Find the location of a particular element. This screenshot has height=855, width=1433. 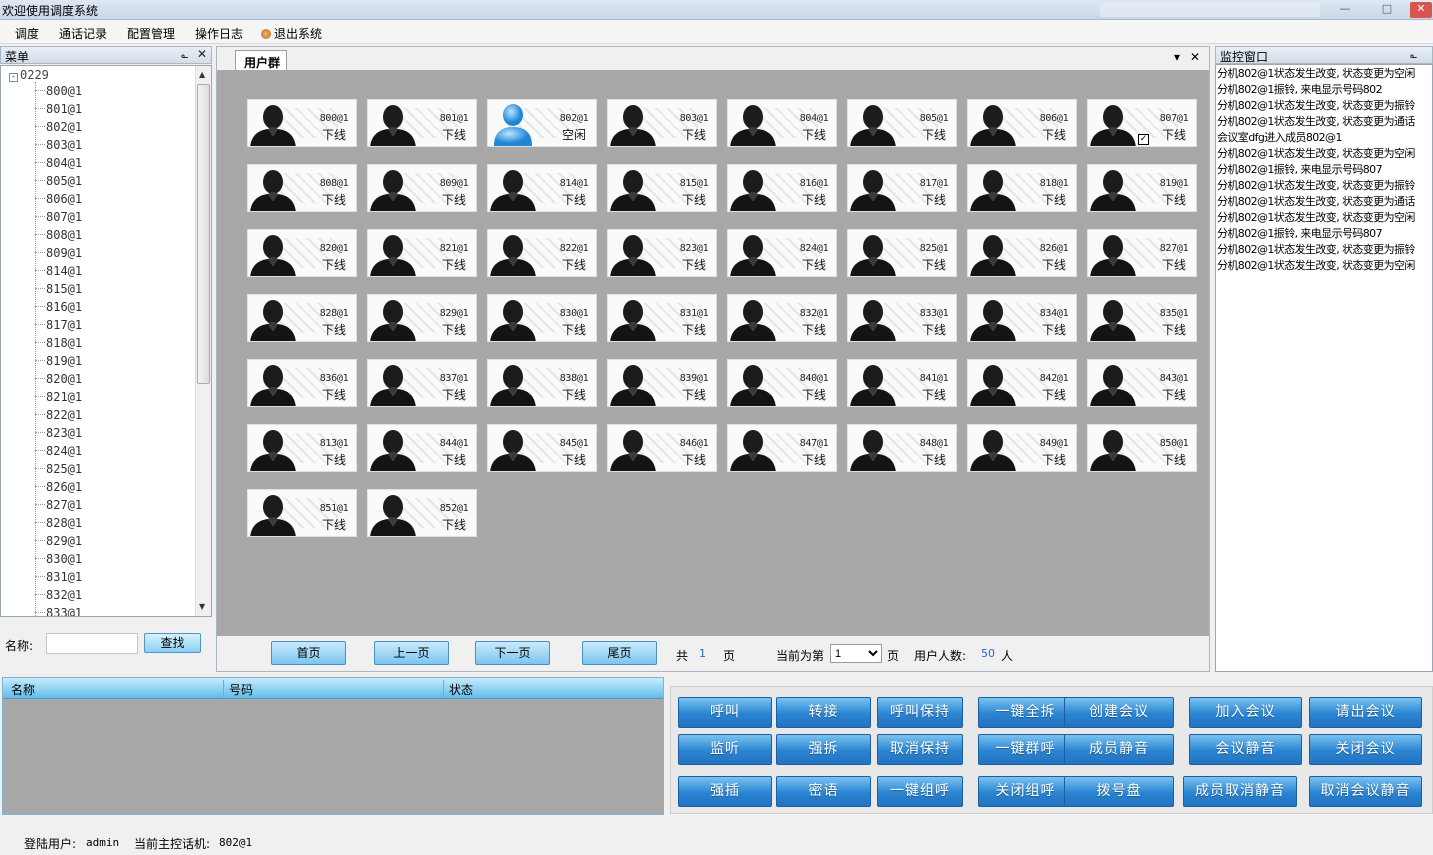

tree-node: 823@1 is located at coordinates (58, 435).